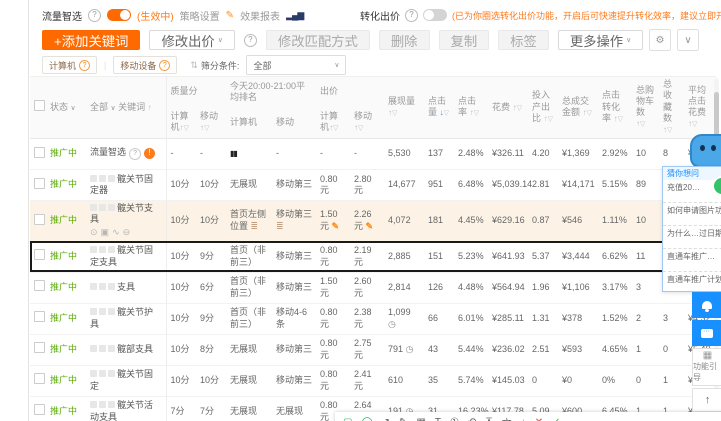  I want to click on edit-bid-icon: ✎, so click(336, 226).